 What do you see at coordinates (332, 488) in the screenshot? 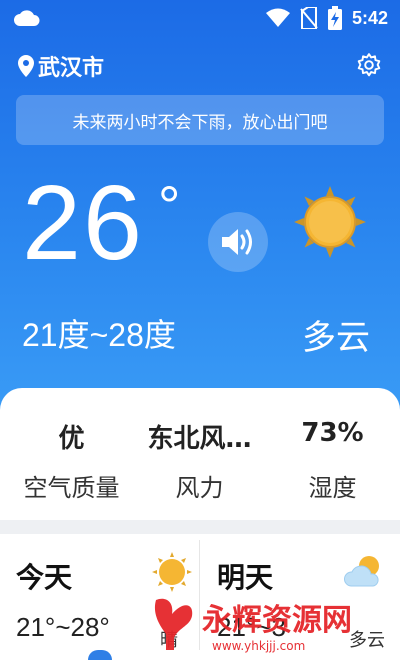
I see `humidity-label: 湿度` at bounding box center [332, 488].